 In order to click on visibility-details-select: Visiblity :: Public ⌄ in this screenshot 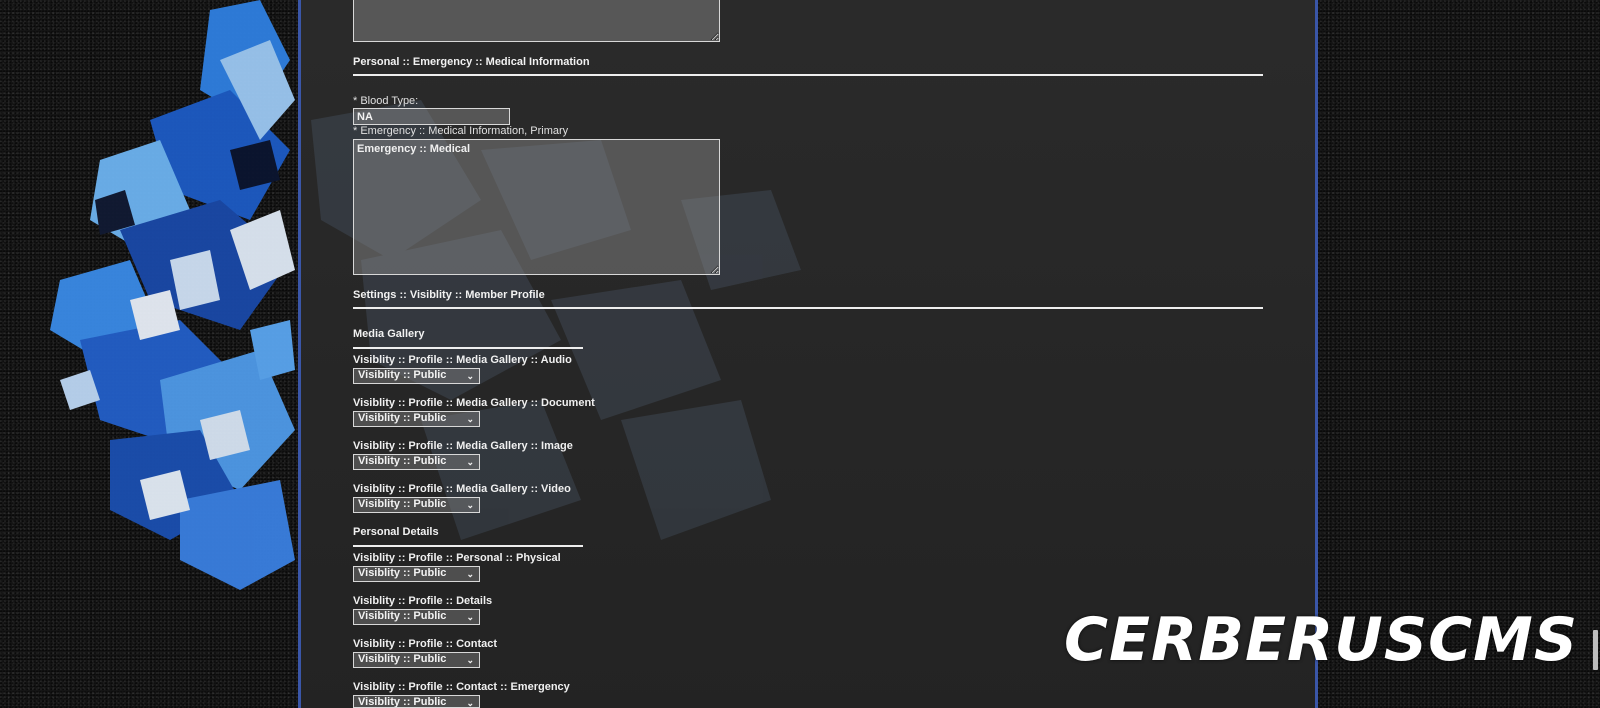, I will do `click(416, 617)`.